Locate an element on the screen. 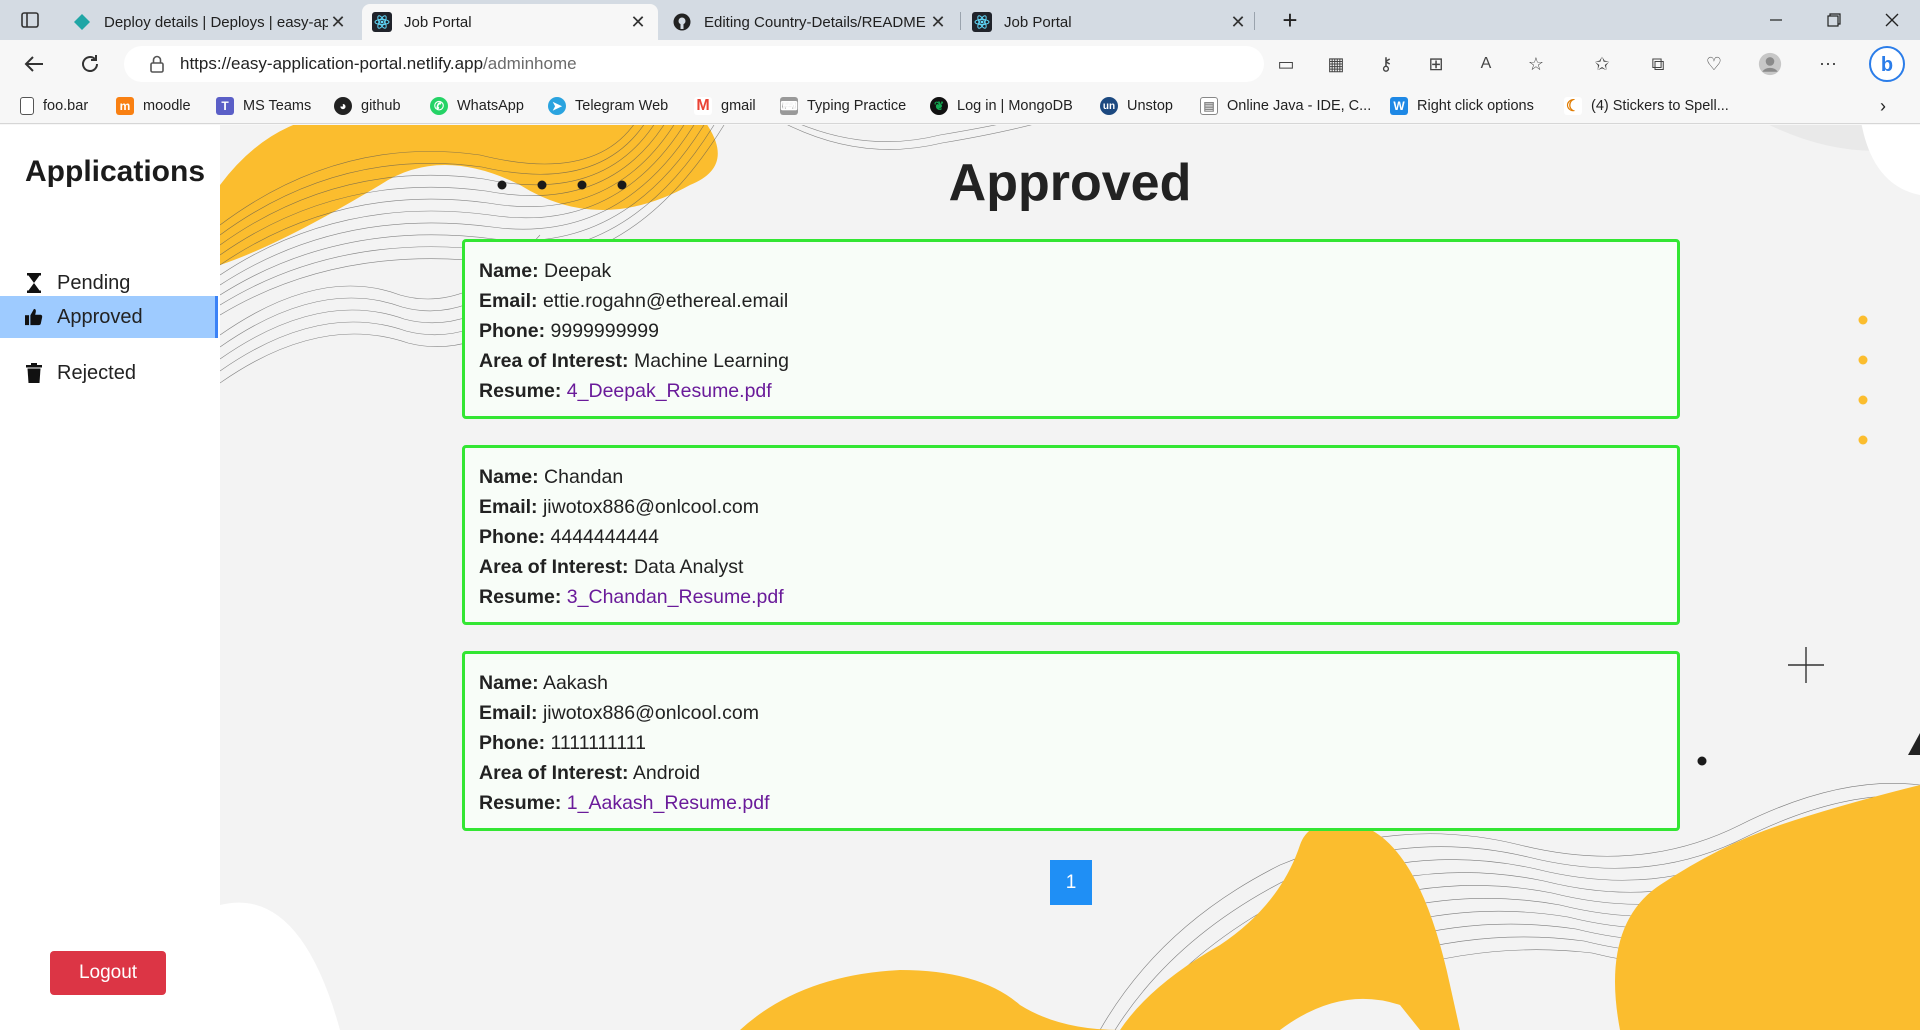  resume-link: 1_Aakash_Resume.pdf is located at coordinates (668, 803).